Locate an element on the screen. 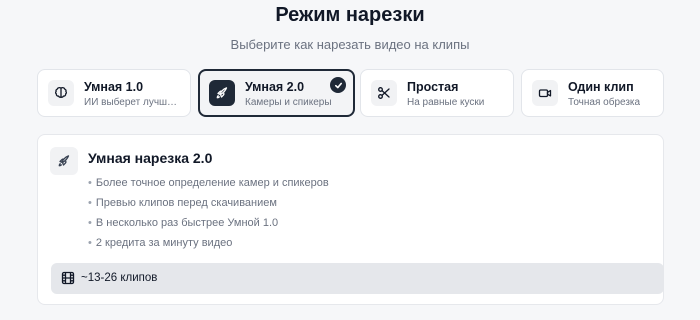 The image size is (700, 320). mode-option-single-clip: Один клип Точная обрезка is located at coordinates (592, 93).